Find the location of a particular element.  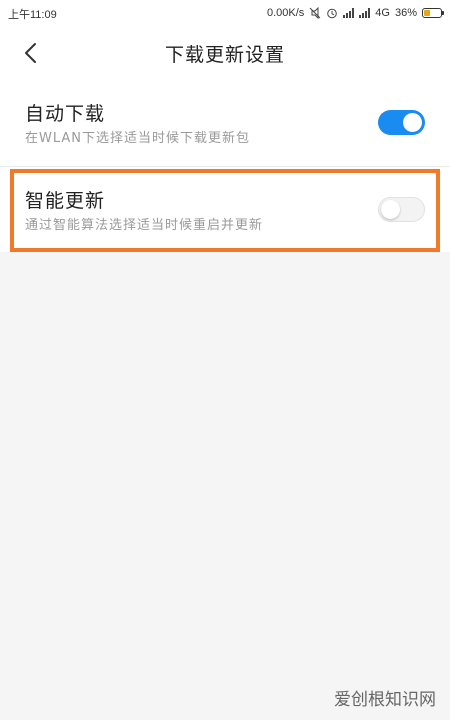

mute-icon is located at coordinates (315, 13).